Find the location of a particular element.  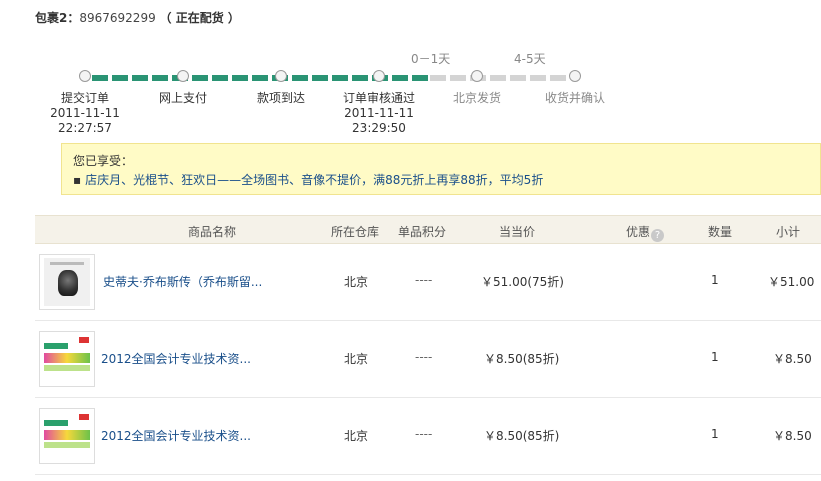

step-beijing-shipped: 北京发货 is located at coordinates (477, 98).